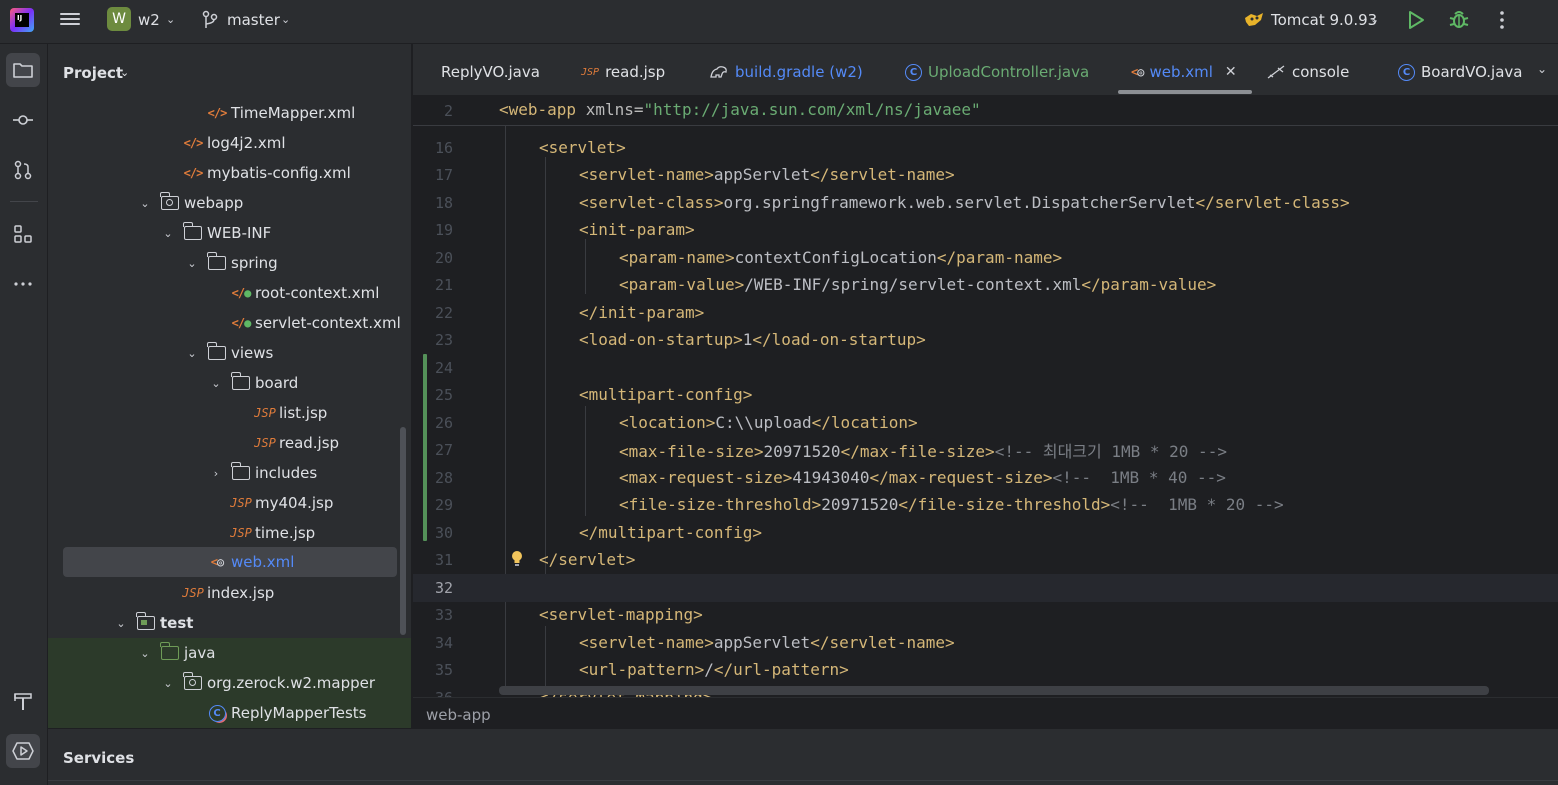 Image resolution: width=1558 pixels, height=785 pixels. Describe the element at coordinates (1459, 20) in the screenshot. I see `debug-icon` at that location.